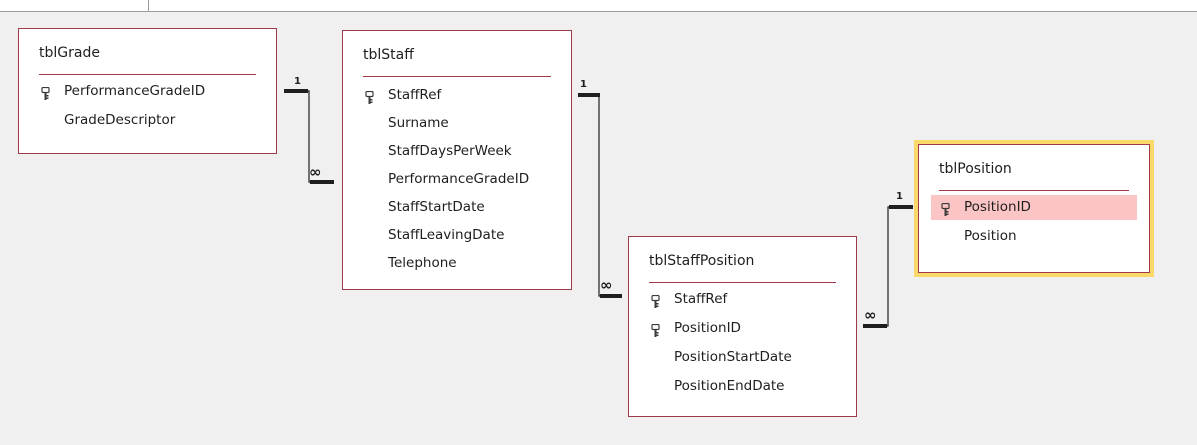 Image resolution: width=1197 pixels, height=445 pixels. I want to click on table-title: tblStaff, so click(388, 55).